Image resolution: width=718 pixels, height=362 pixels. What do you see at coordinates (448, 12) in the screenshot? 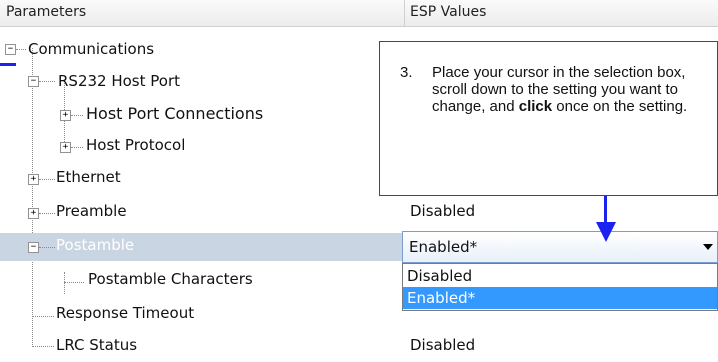
I see `esp-values-column-header: ESP Values` at bounding box center [448, 12].